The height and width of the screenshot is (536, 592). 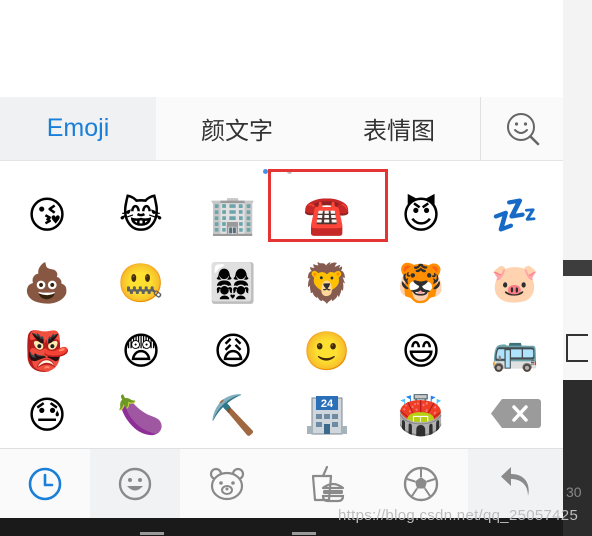 What do you see at coordinates (304, 533) in the screenshot?
I see `nav-home-button` at bounding box center [304, 533].